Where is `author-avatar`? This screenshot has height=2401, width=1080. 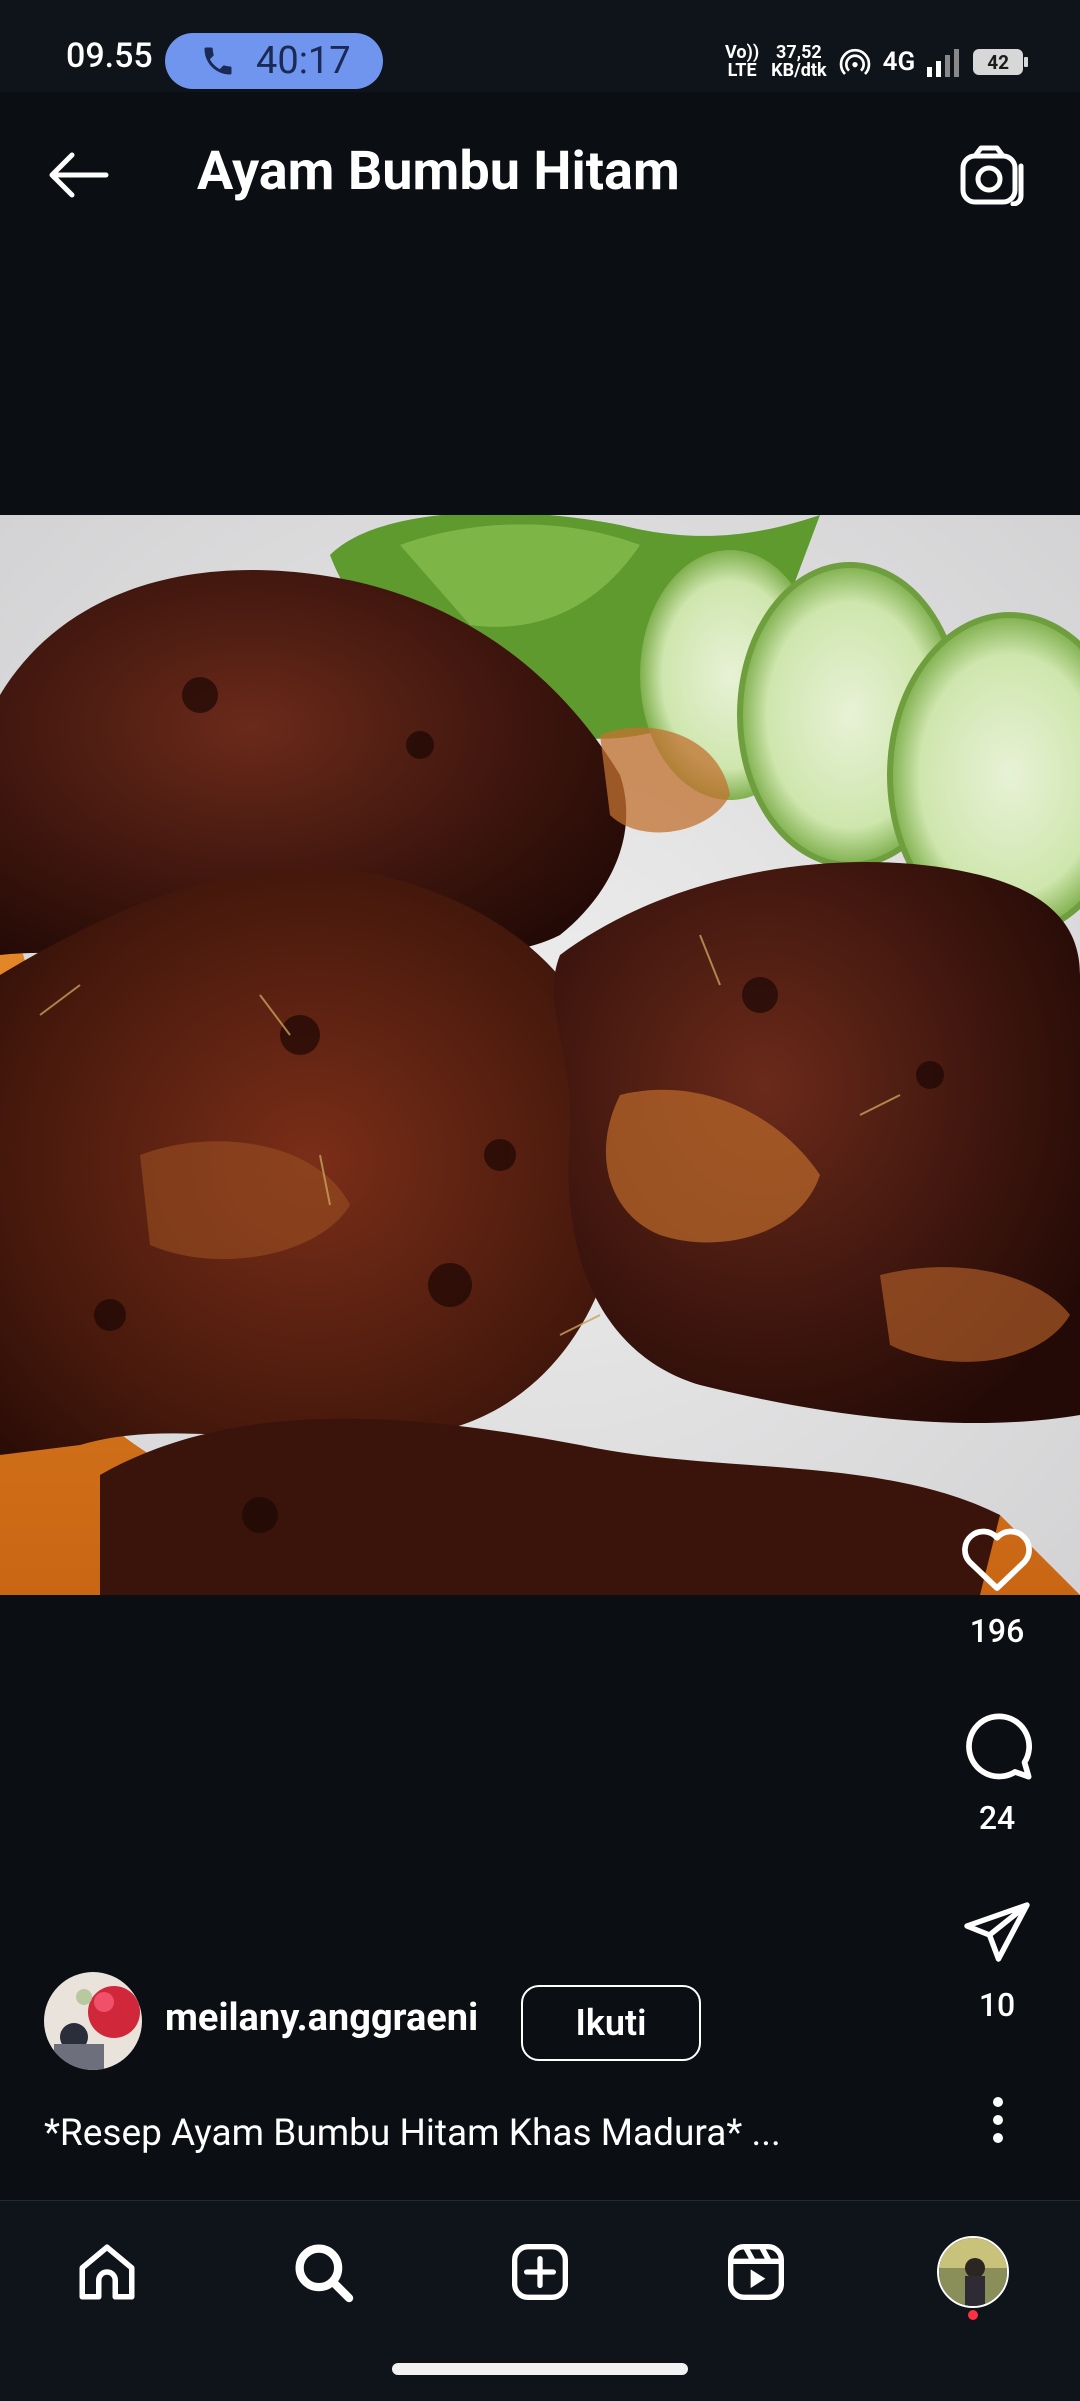 author-avatar is located at coordinates (93, 2021).